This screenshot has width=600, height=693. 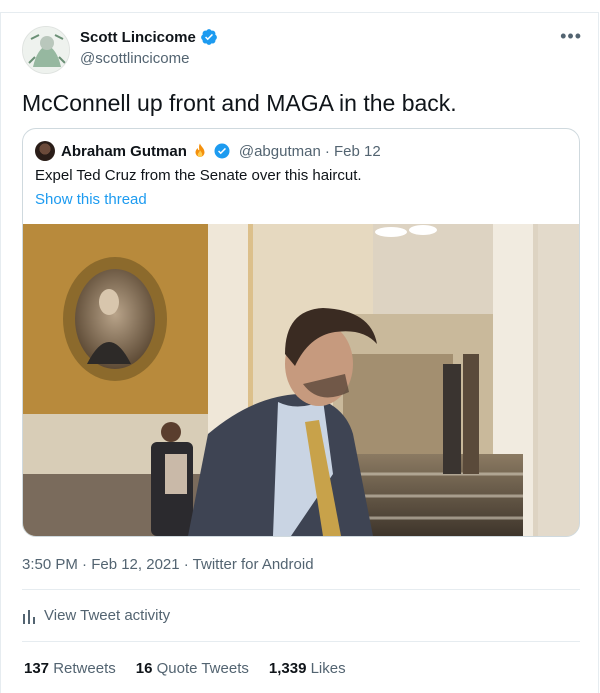 I want to click on retweets-stat: 137 Retweets, so click(x=70, y=668).